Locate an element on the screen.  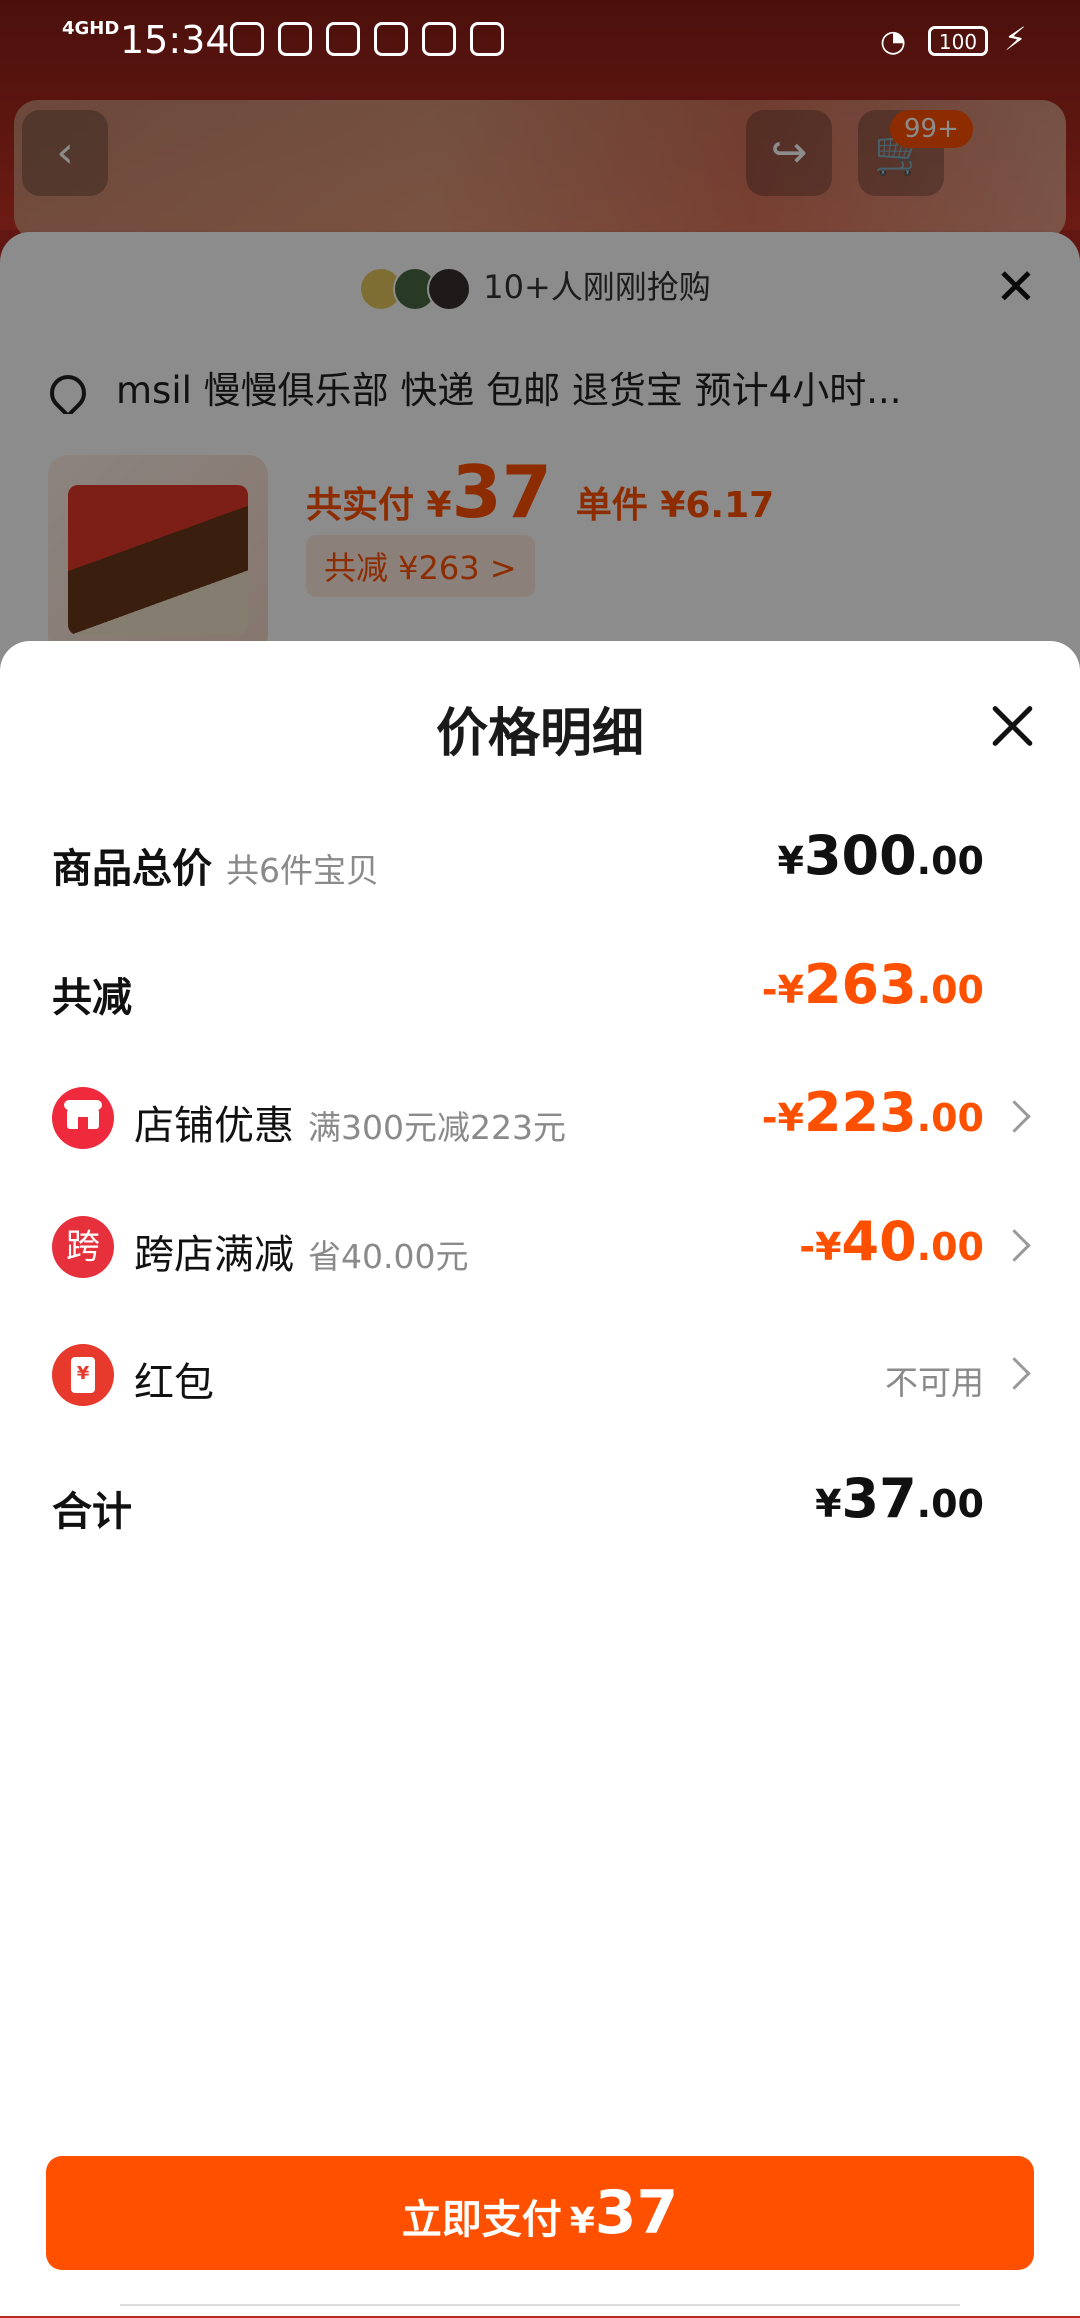
battery-icon: 100 is located at coordinates (958, 41).